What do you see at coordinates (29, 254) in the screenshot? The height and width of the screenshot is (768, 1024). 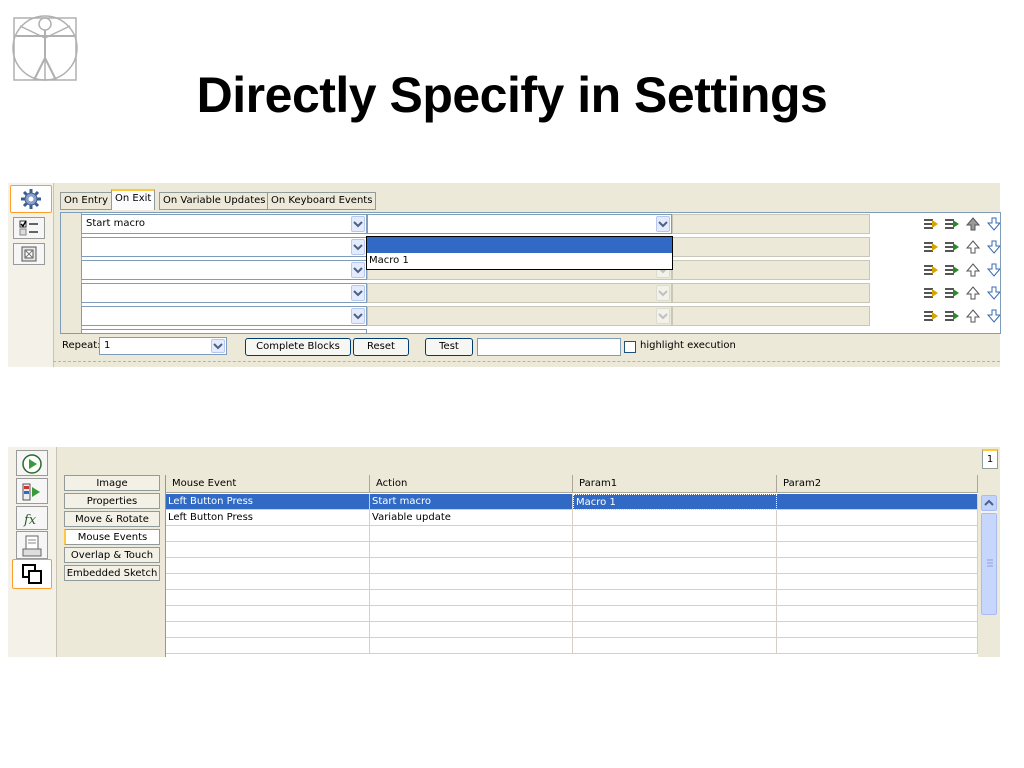 I see `frame-tool-button` at bounding box center [29, 254].